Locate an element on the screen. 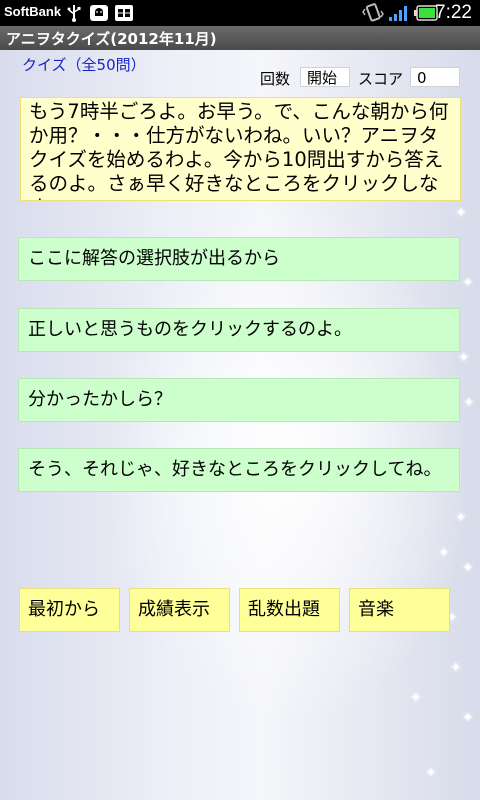 This screenshot has width=480, height=800. signal-icon is located at coordinates (399, 13).